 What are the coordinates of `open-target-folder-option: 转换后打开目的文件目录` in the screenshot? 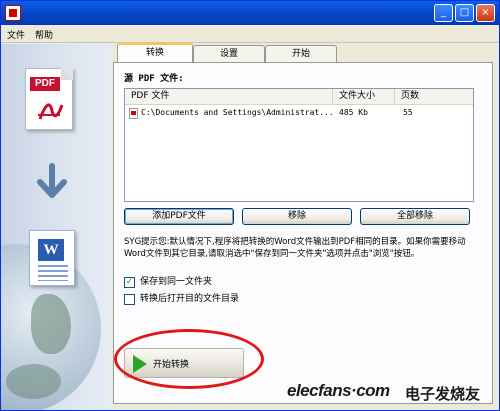 It's located at (224, 300).